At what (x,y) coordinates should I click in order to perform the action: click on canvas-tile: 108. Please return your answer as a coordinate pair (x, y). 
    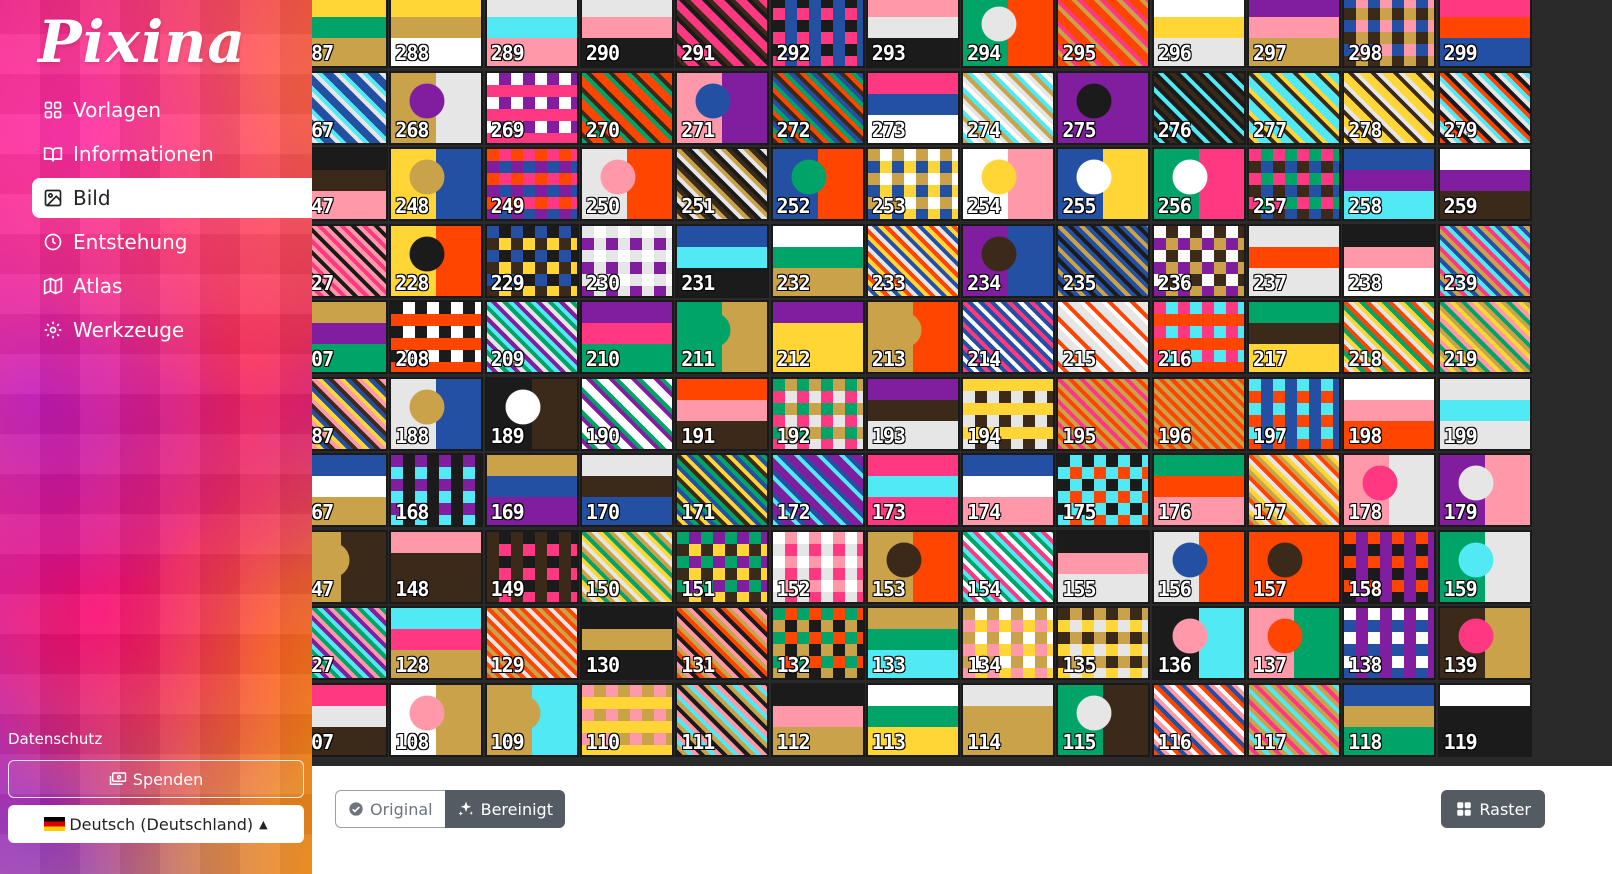
    Looking at the image, I should click on (436, 719).